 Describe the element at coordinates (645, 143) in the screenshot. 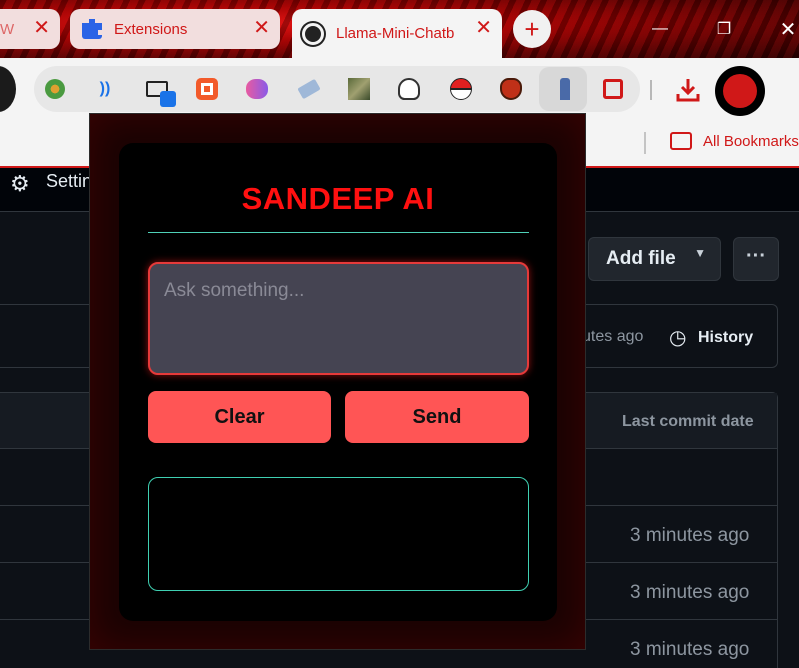

I see `bookmarks-separator` at that location.